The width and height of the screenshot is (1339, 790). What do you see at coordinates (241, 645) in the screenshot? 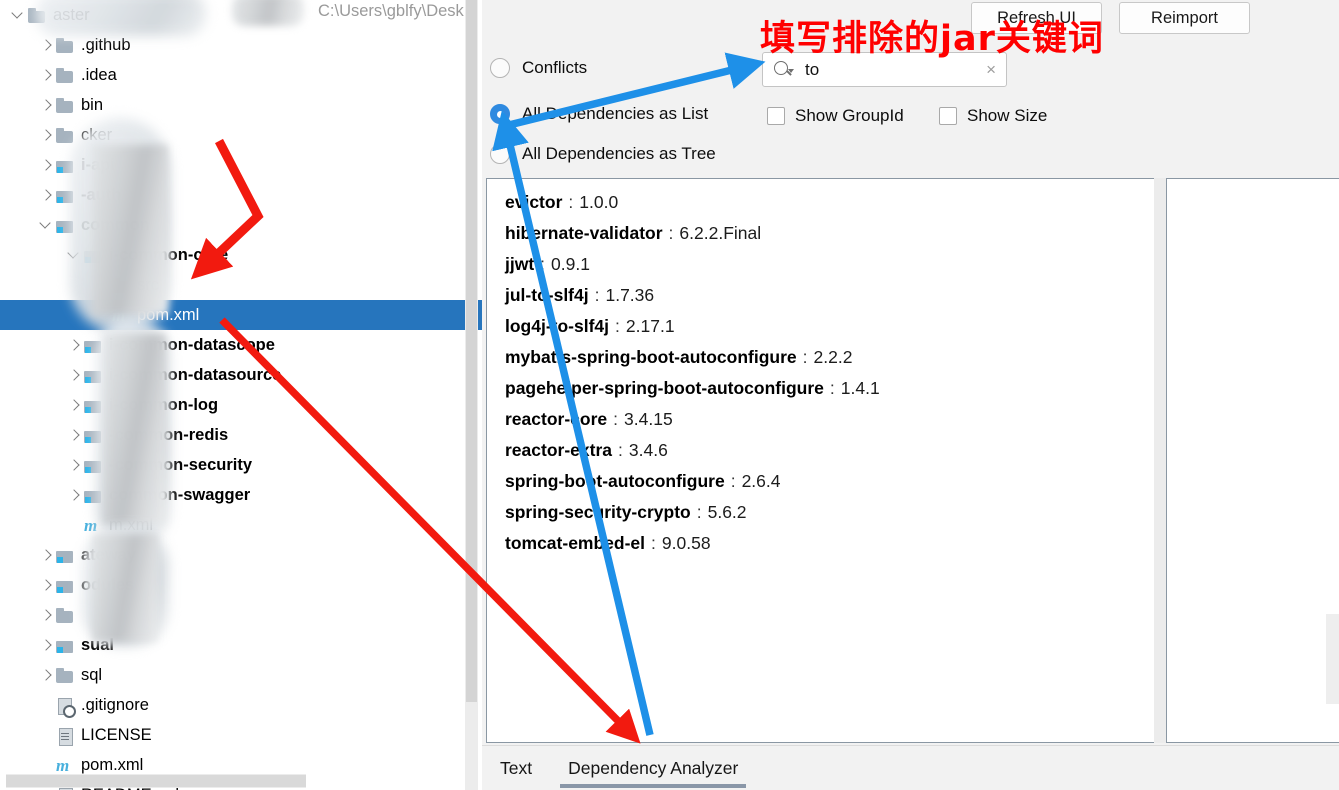
I see `tree-row: sual` at bounding box center [241, 645].